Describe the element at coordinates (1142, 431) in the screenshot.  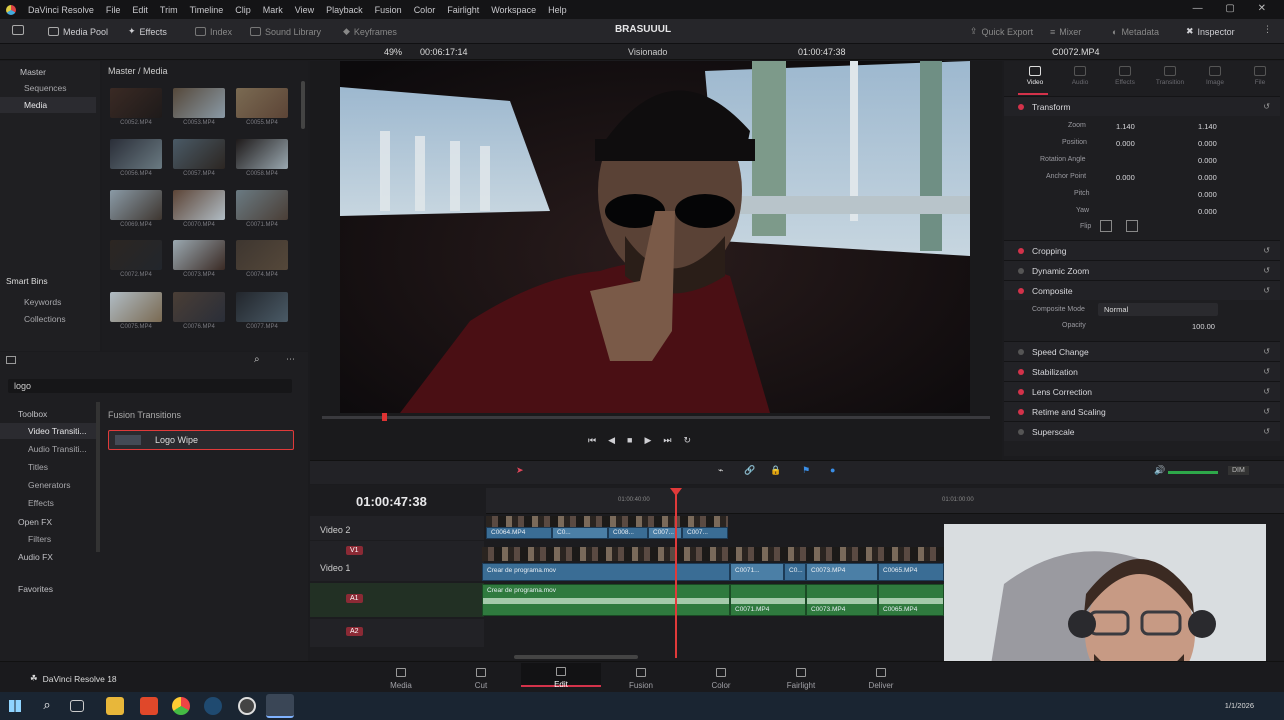
I see `section-superscale: Superscale ↺` at that location.